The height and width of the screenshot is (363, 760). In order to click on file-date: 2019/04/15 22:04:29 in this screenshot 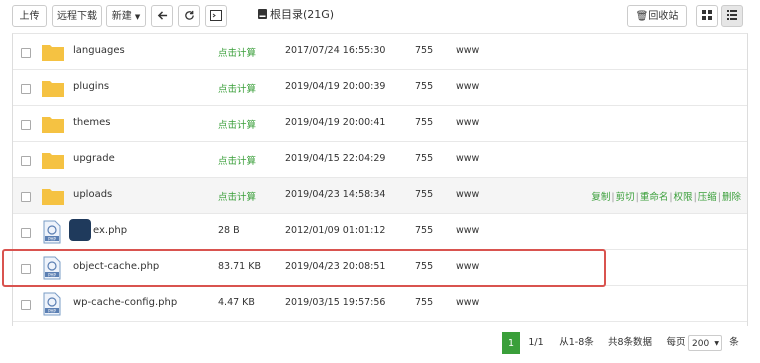, I will do `click(335, 158)`.